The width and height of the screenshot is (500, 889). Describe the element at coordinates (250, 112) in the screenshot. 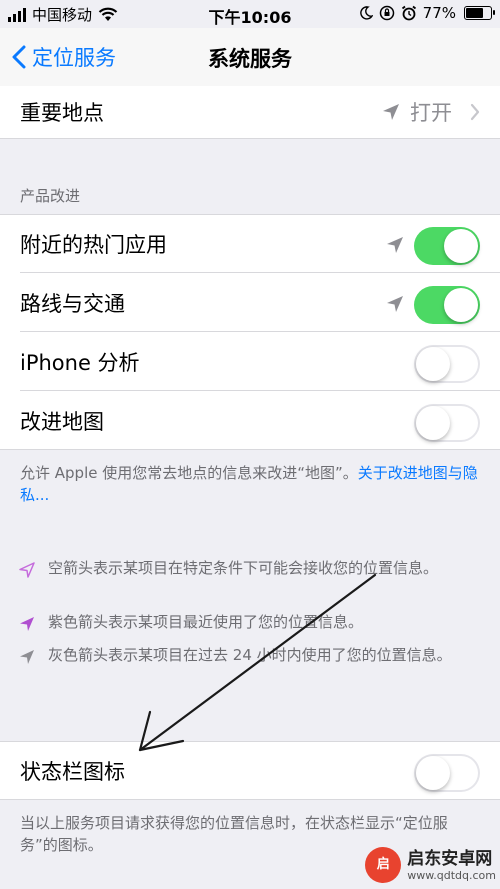

I see `important-locations-row: 重要地点 打开` at that location.